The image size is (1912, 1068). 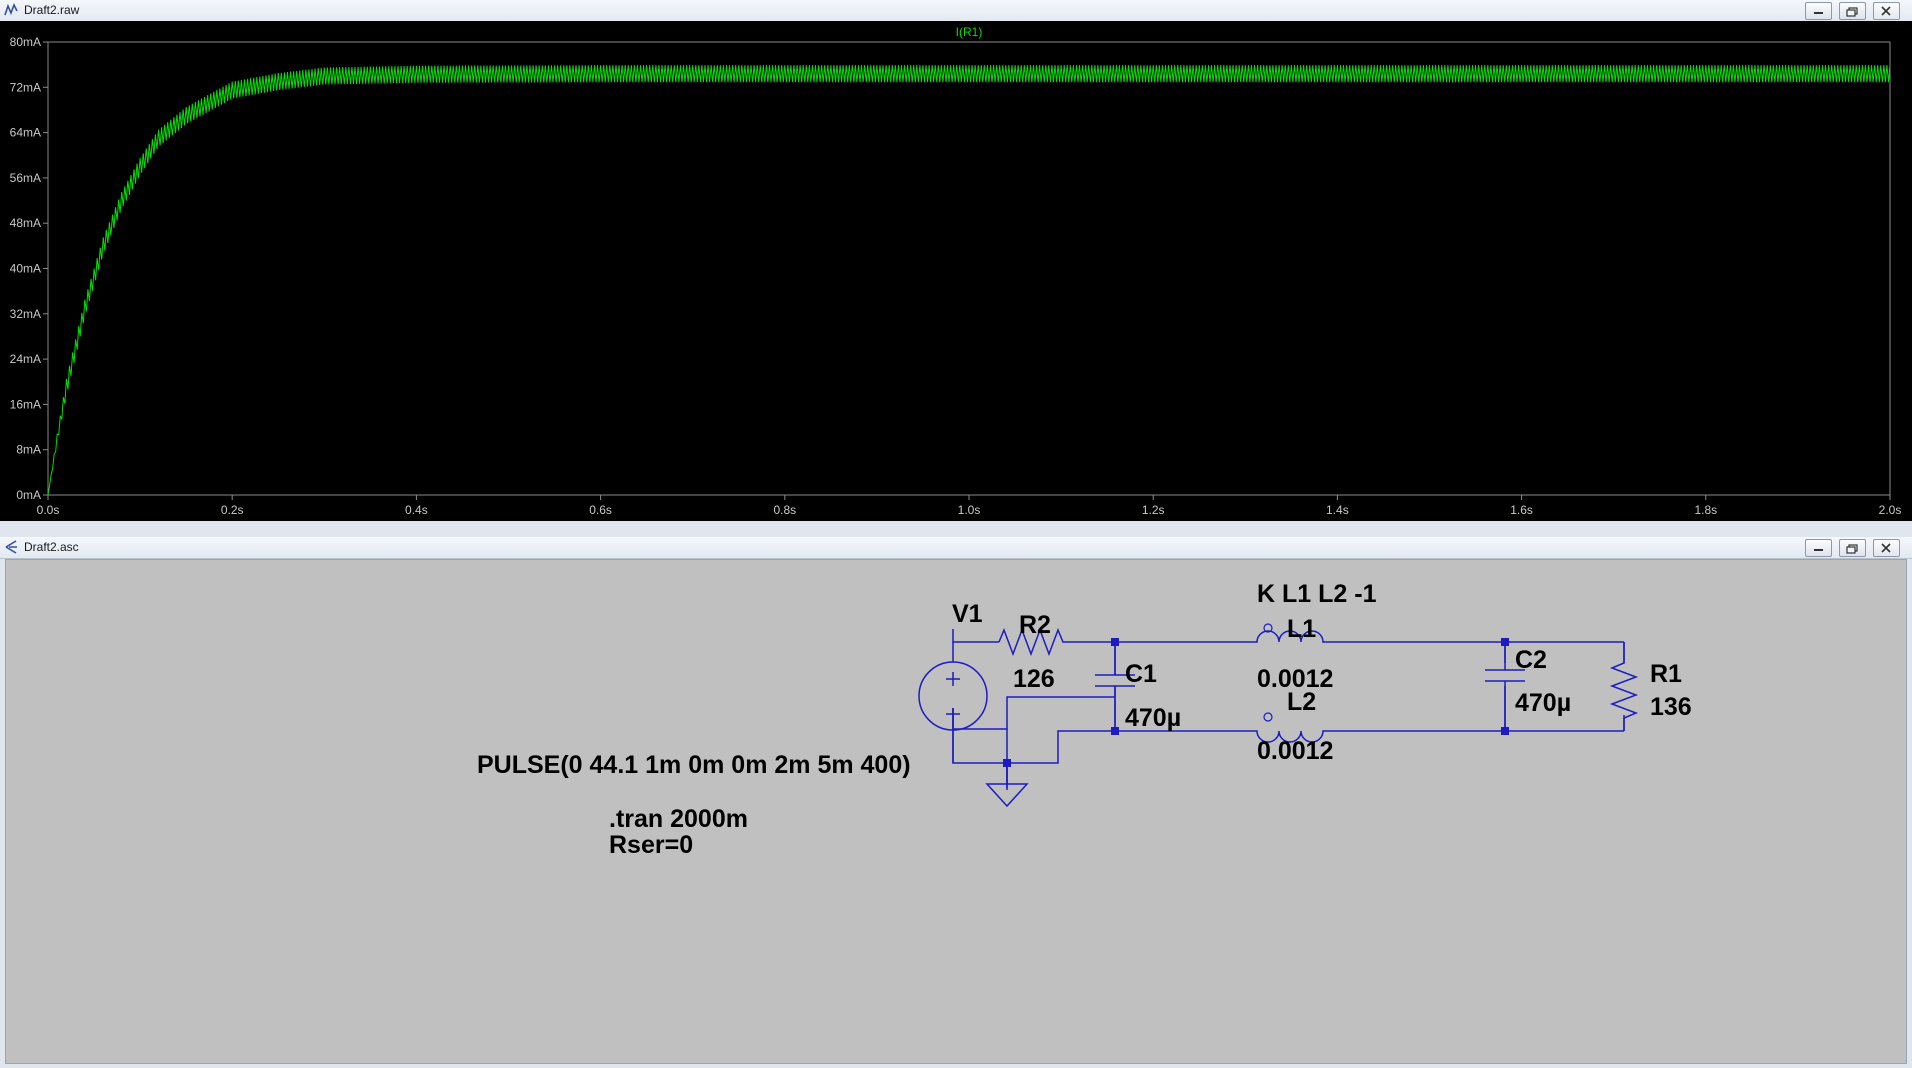 I want to click on rser-directive: Rser=0, so click(x=651, y=845).